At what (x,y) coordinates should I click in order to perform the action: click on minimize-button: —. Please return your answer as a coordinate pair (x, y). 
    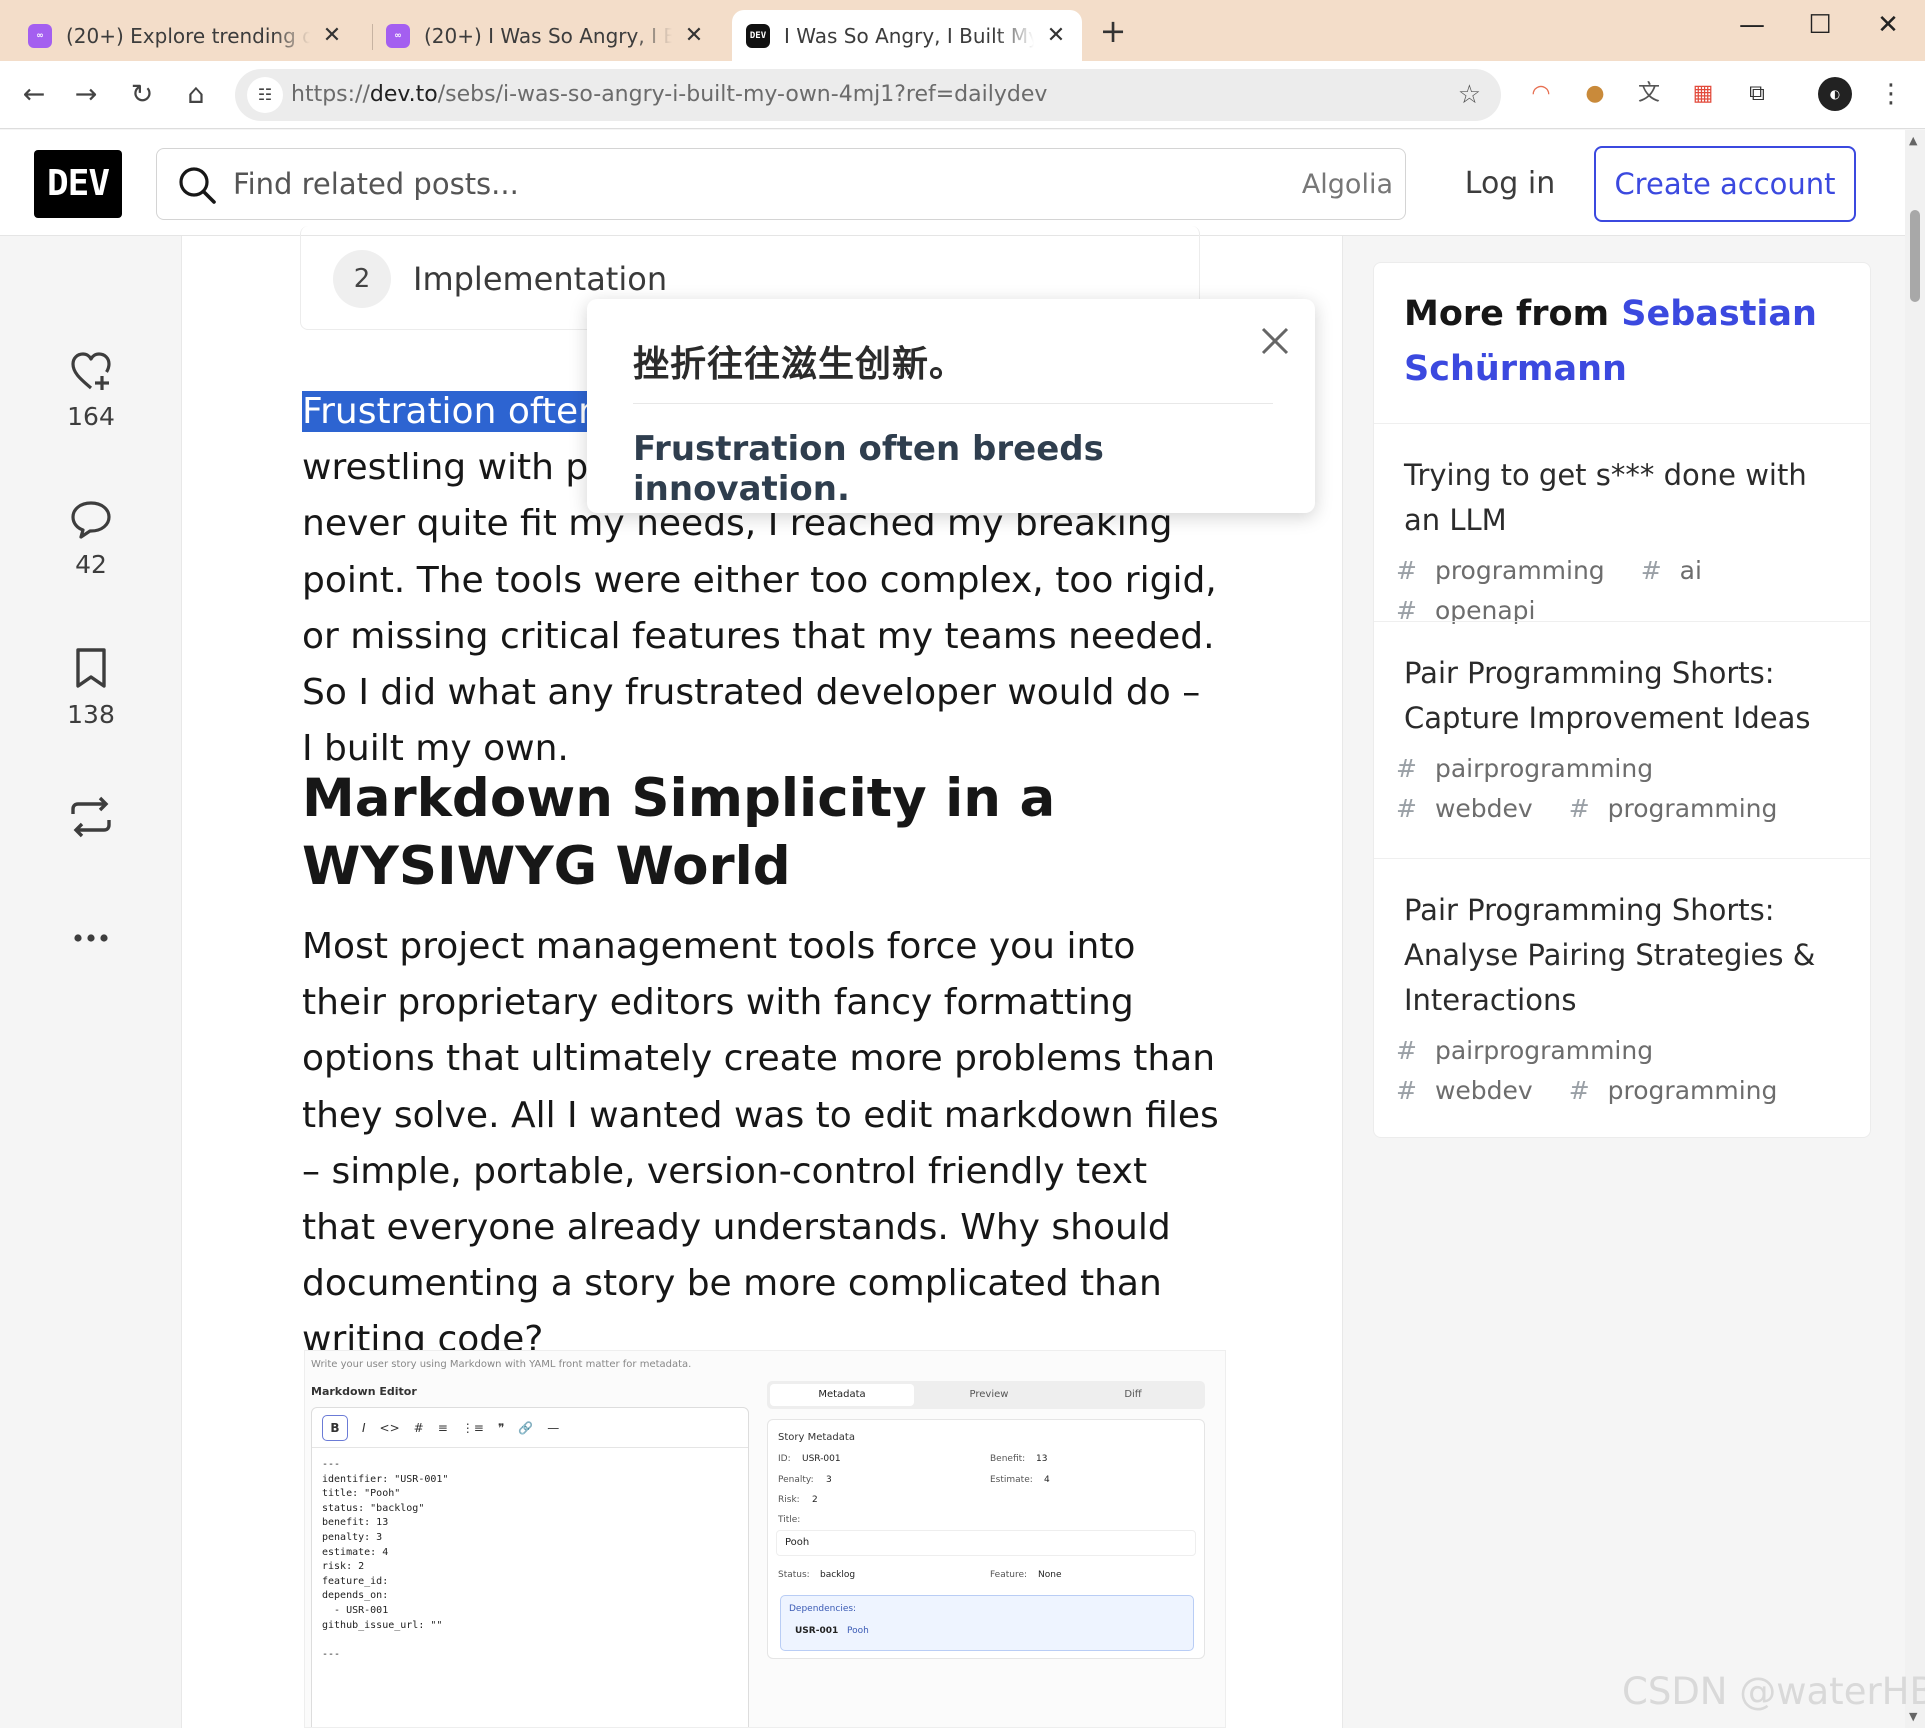
    Looking at the image, I should click on (1752, 25).